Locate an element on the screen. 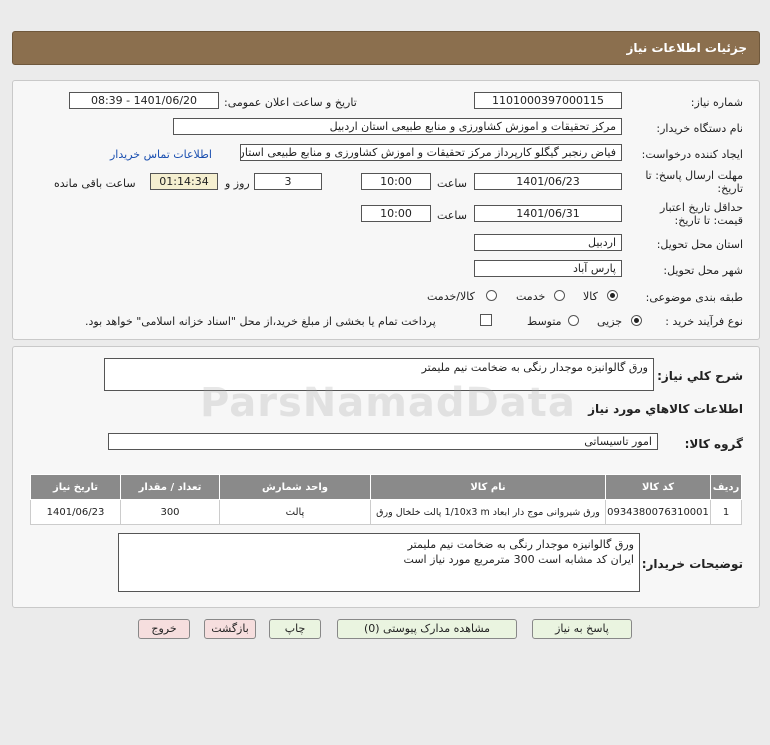  treasury-checkbox is located at coordinates (486, 320).